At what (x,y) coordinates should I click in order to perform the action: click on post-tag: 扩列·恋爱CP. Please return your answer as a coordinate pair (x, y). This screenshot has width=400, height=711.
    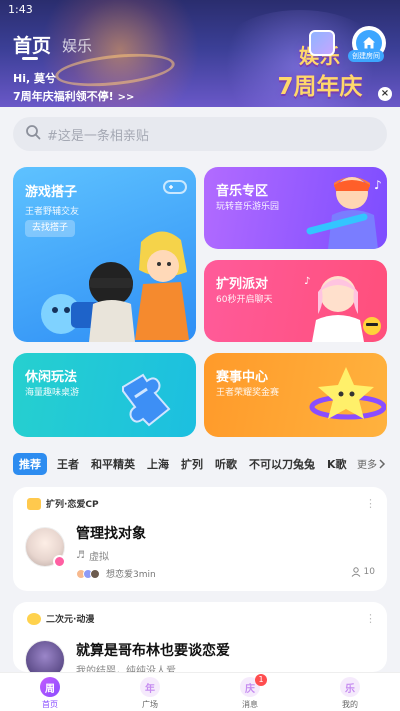
    Looking at the image, I should click on (63, 503).